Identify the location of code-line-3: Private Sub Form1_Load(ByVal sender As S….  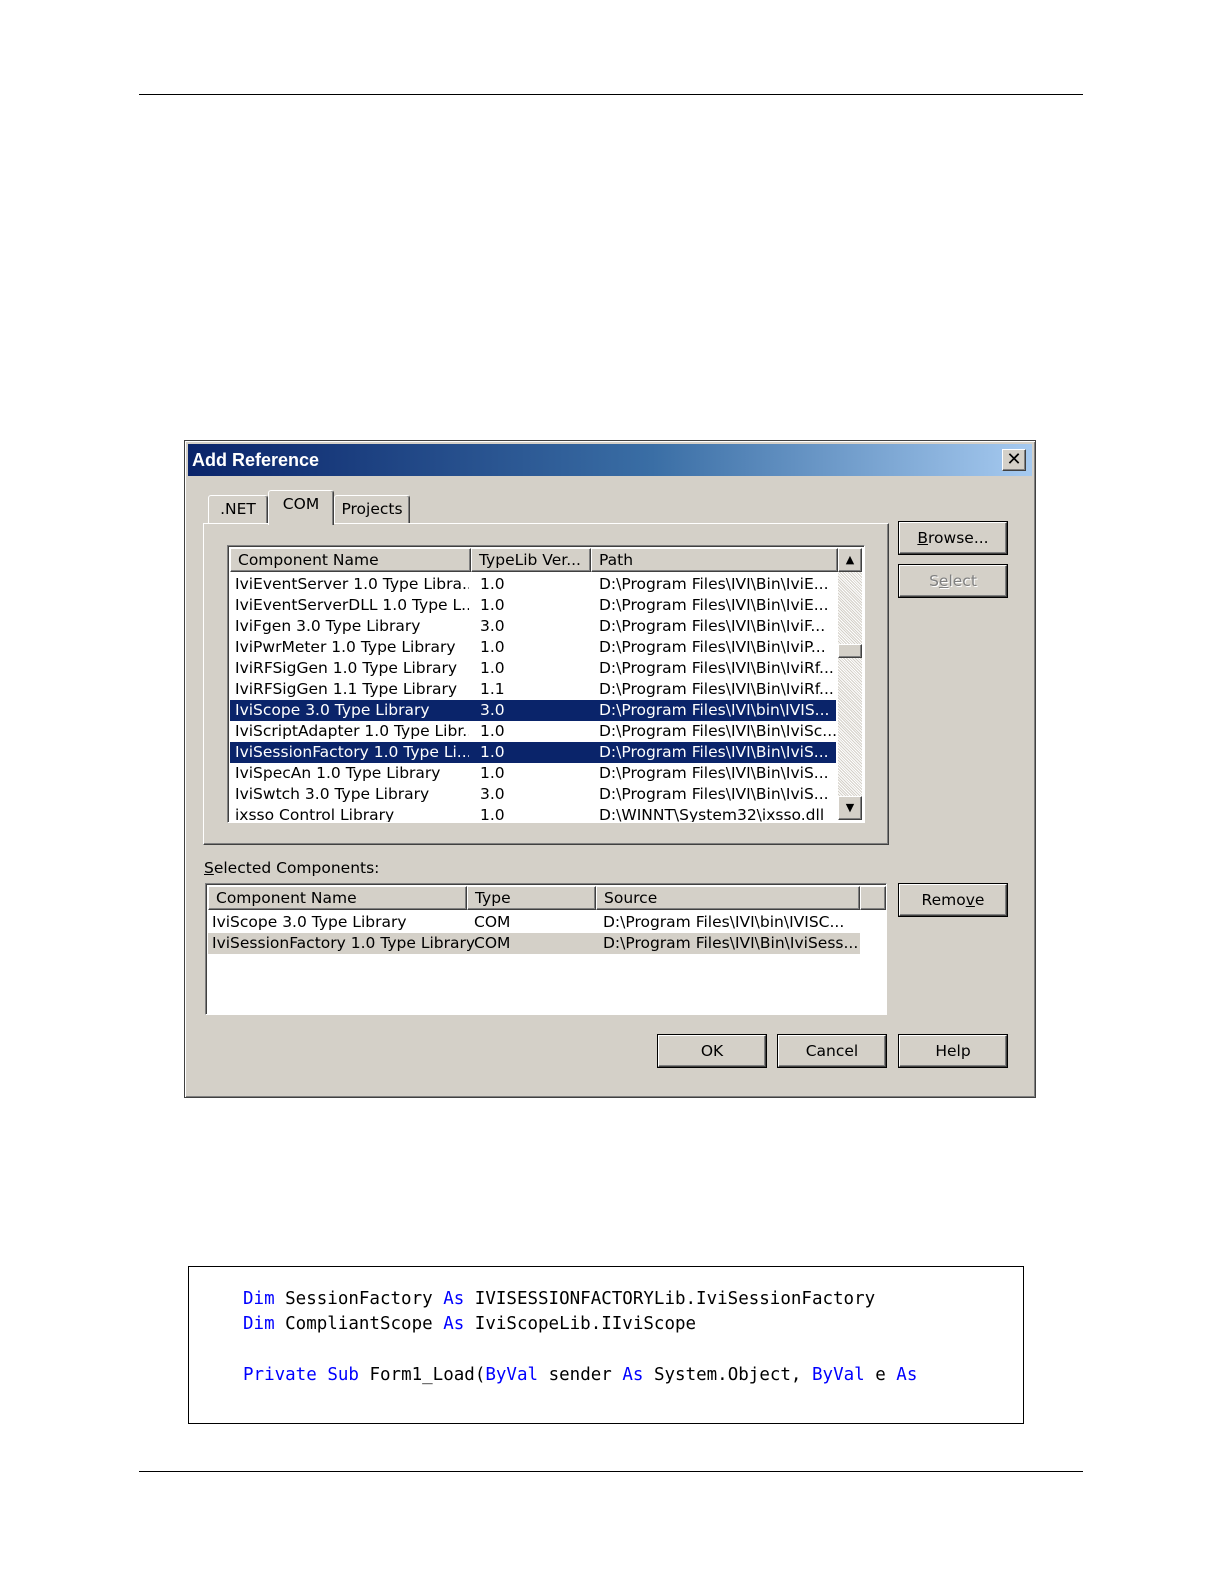
(580, 1375).